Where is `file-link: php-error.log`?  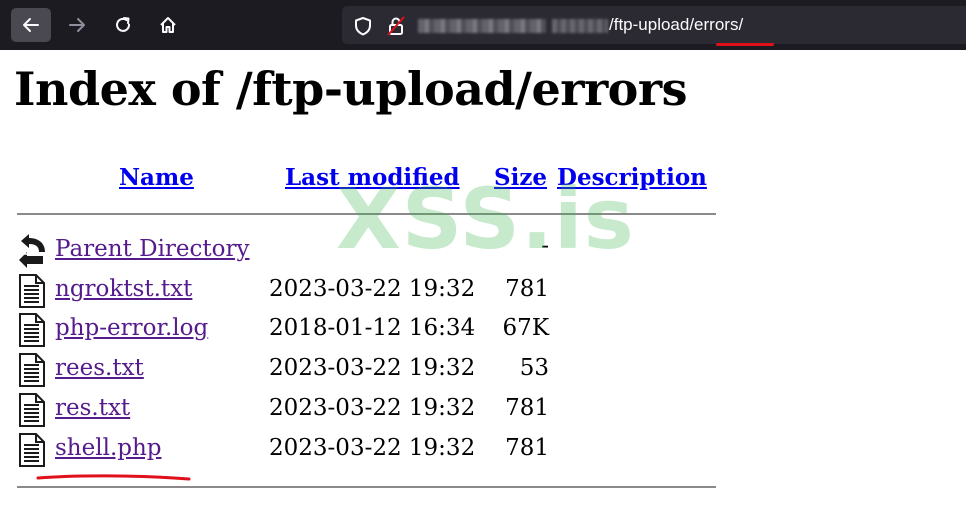
file-link: php-error.log is located at coordinates (131, 328).